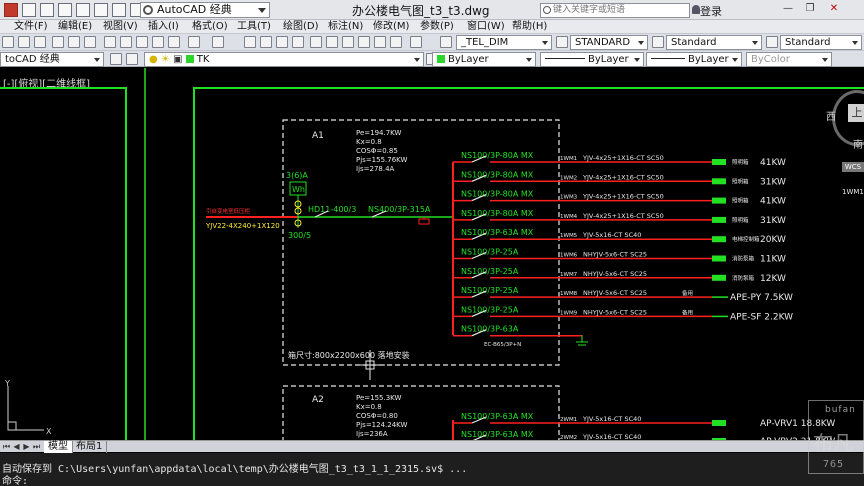 The width and height of the screenshot is (864, 486). I want to click on workspace-combo: toCAD 经典, so click(52, 59).